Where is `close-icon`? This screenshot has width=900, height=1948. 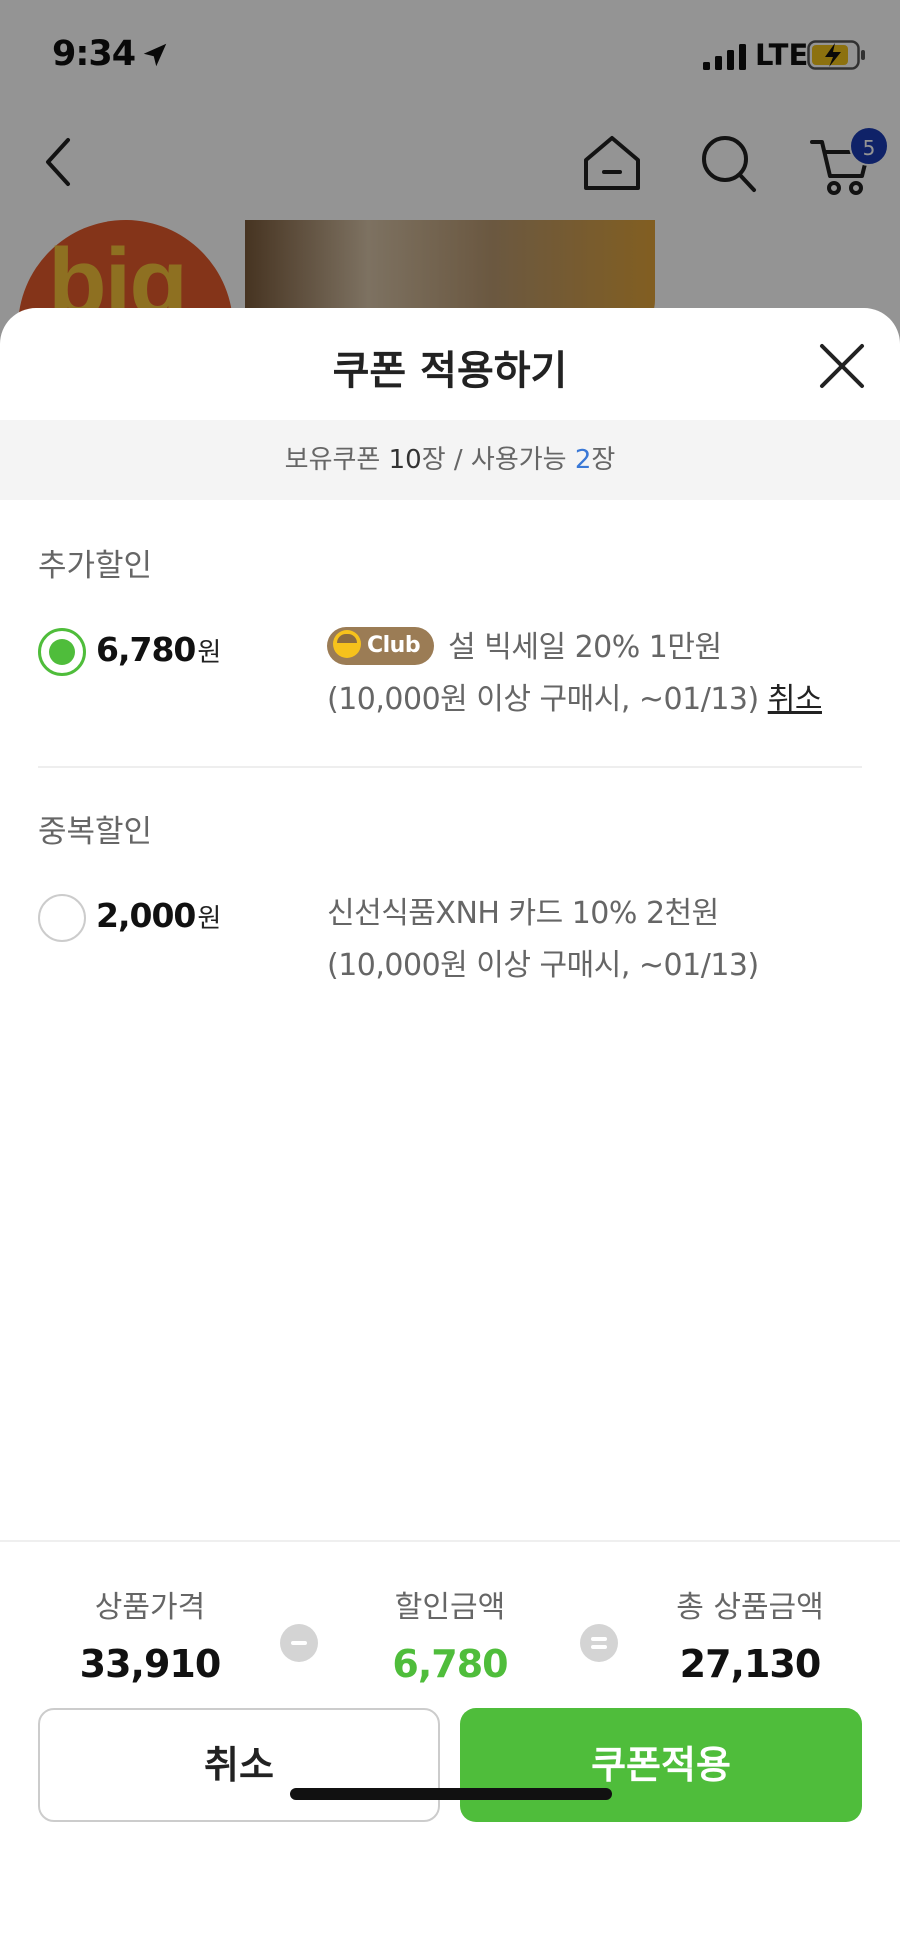
close-icon is located at coordinates (842, 366).